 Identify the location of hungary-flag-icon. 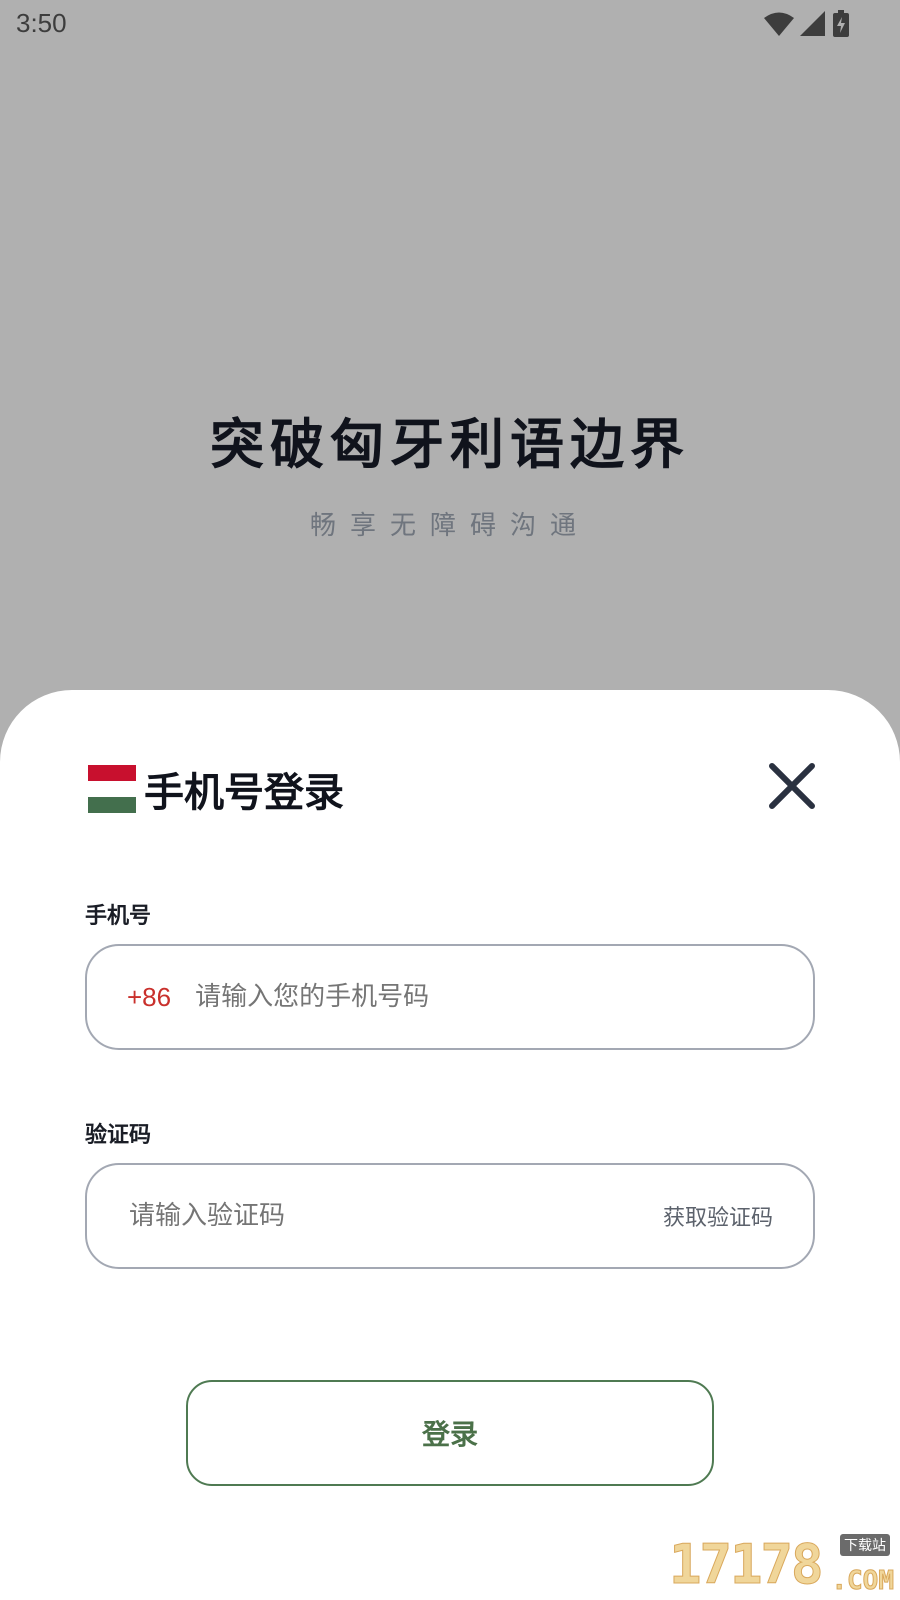
(112, 789).